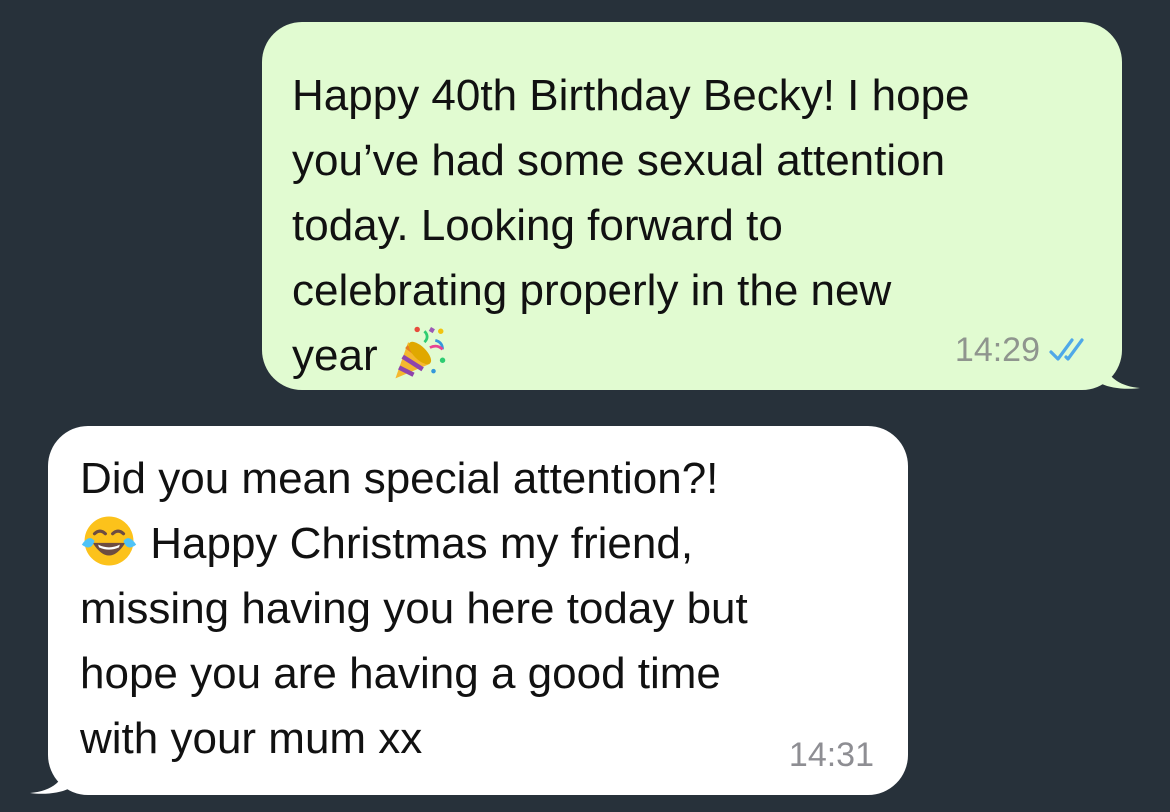 Image resolution: width=1170 pixels, height=812 pixels. I want to click on party-popper-icon, so click(420, 352).